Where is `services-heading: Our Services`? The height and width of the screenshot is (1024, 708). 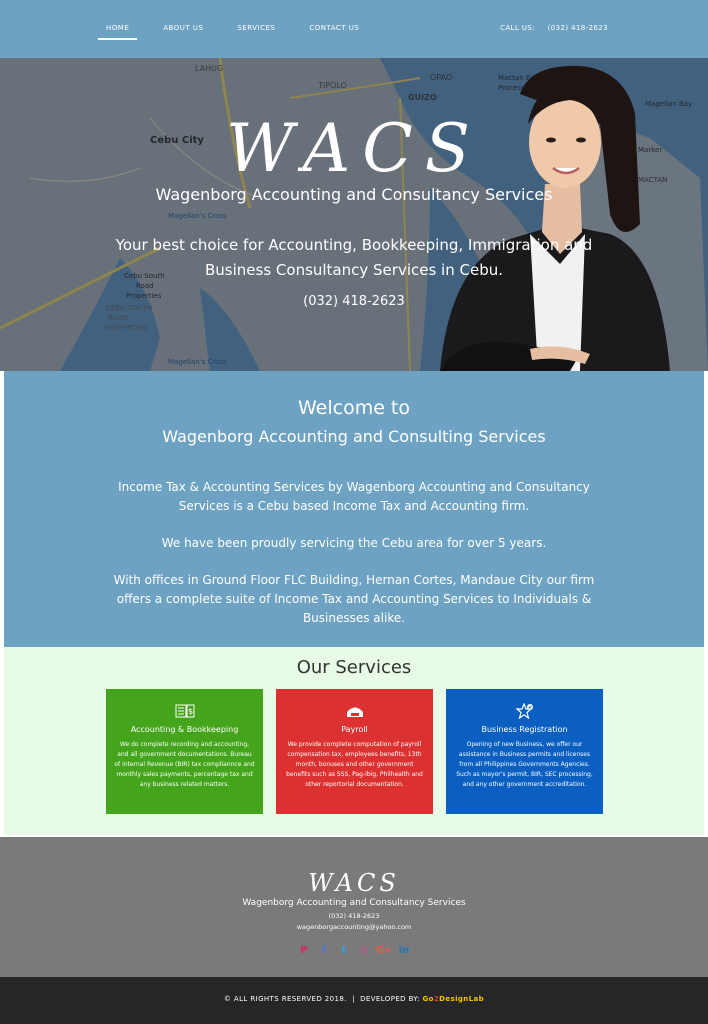 services-heading: Our Services is located at coordinates (354, 667).